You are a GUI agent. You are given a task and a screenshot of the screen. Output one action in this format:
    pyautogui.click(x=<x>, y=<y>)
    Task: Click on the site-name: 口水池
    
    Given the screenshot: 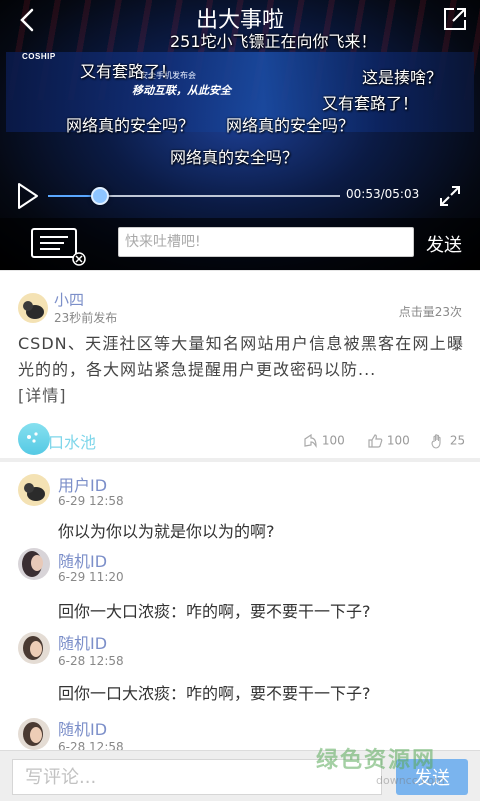 What is the action you would take?
    pyautogui.click(x=72, y=441)
    